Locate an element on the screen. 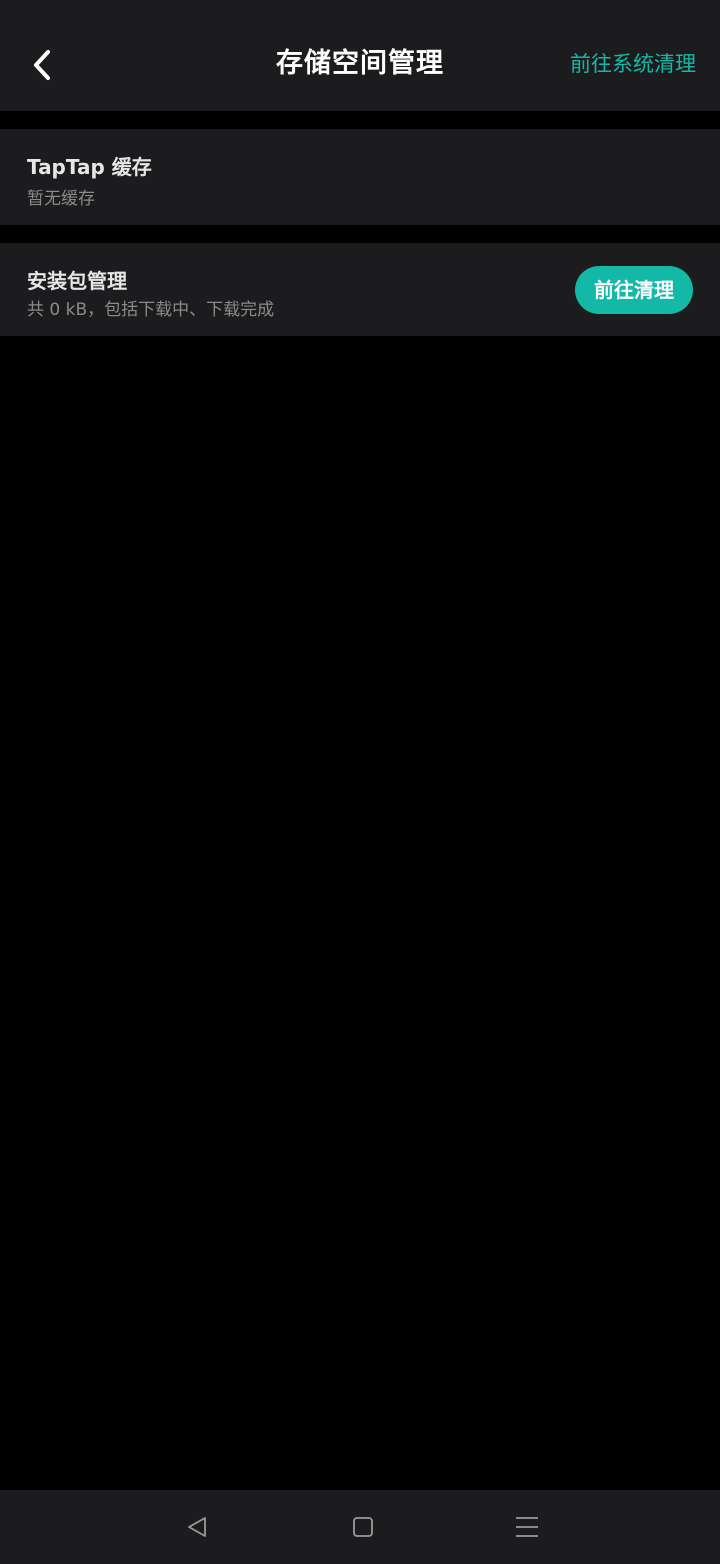 The width and height of the screenshot is (720, 1564). apk-subtitle: 共 0 kB，包括下载中、下载完成 is located at coordinates (151, 310).